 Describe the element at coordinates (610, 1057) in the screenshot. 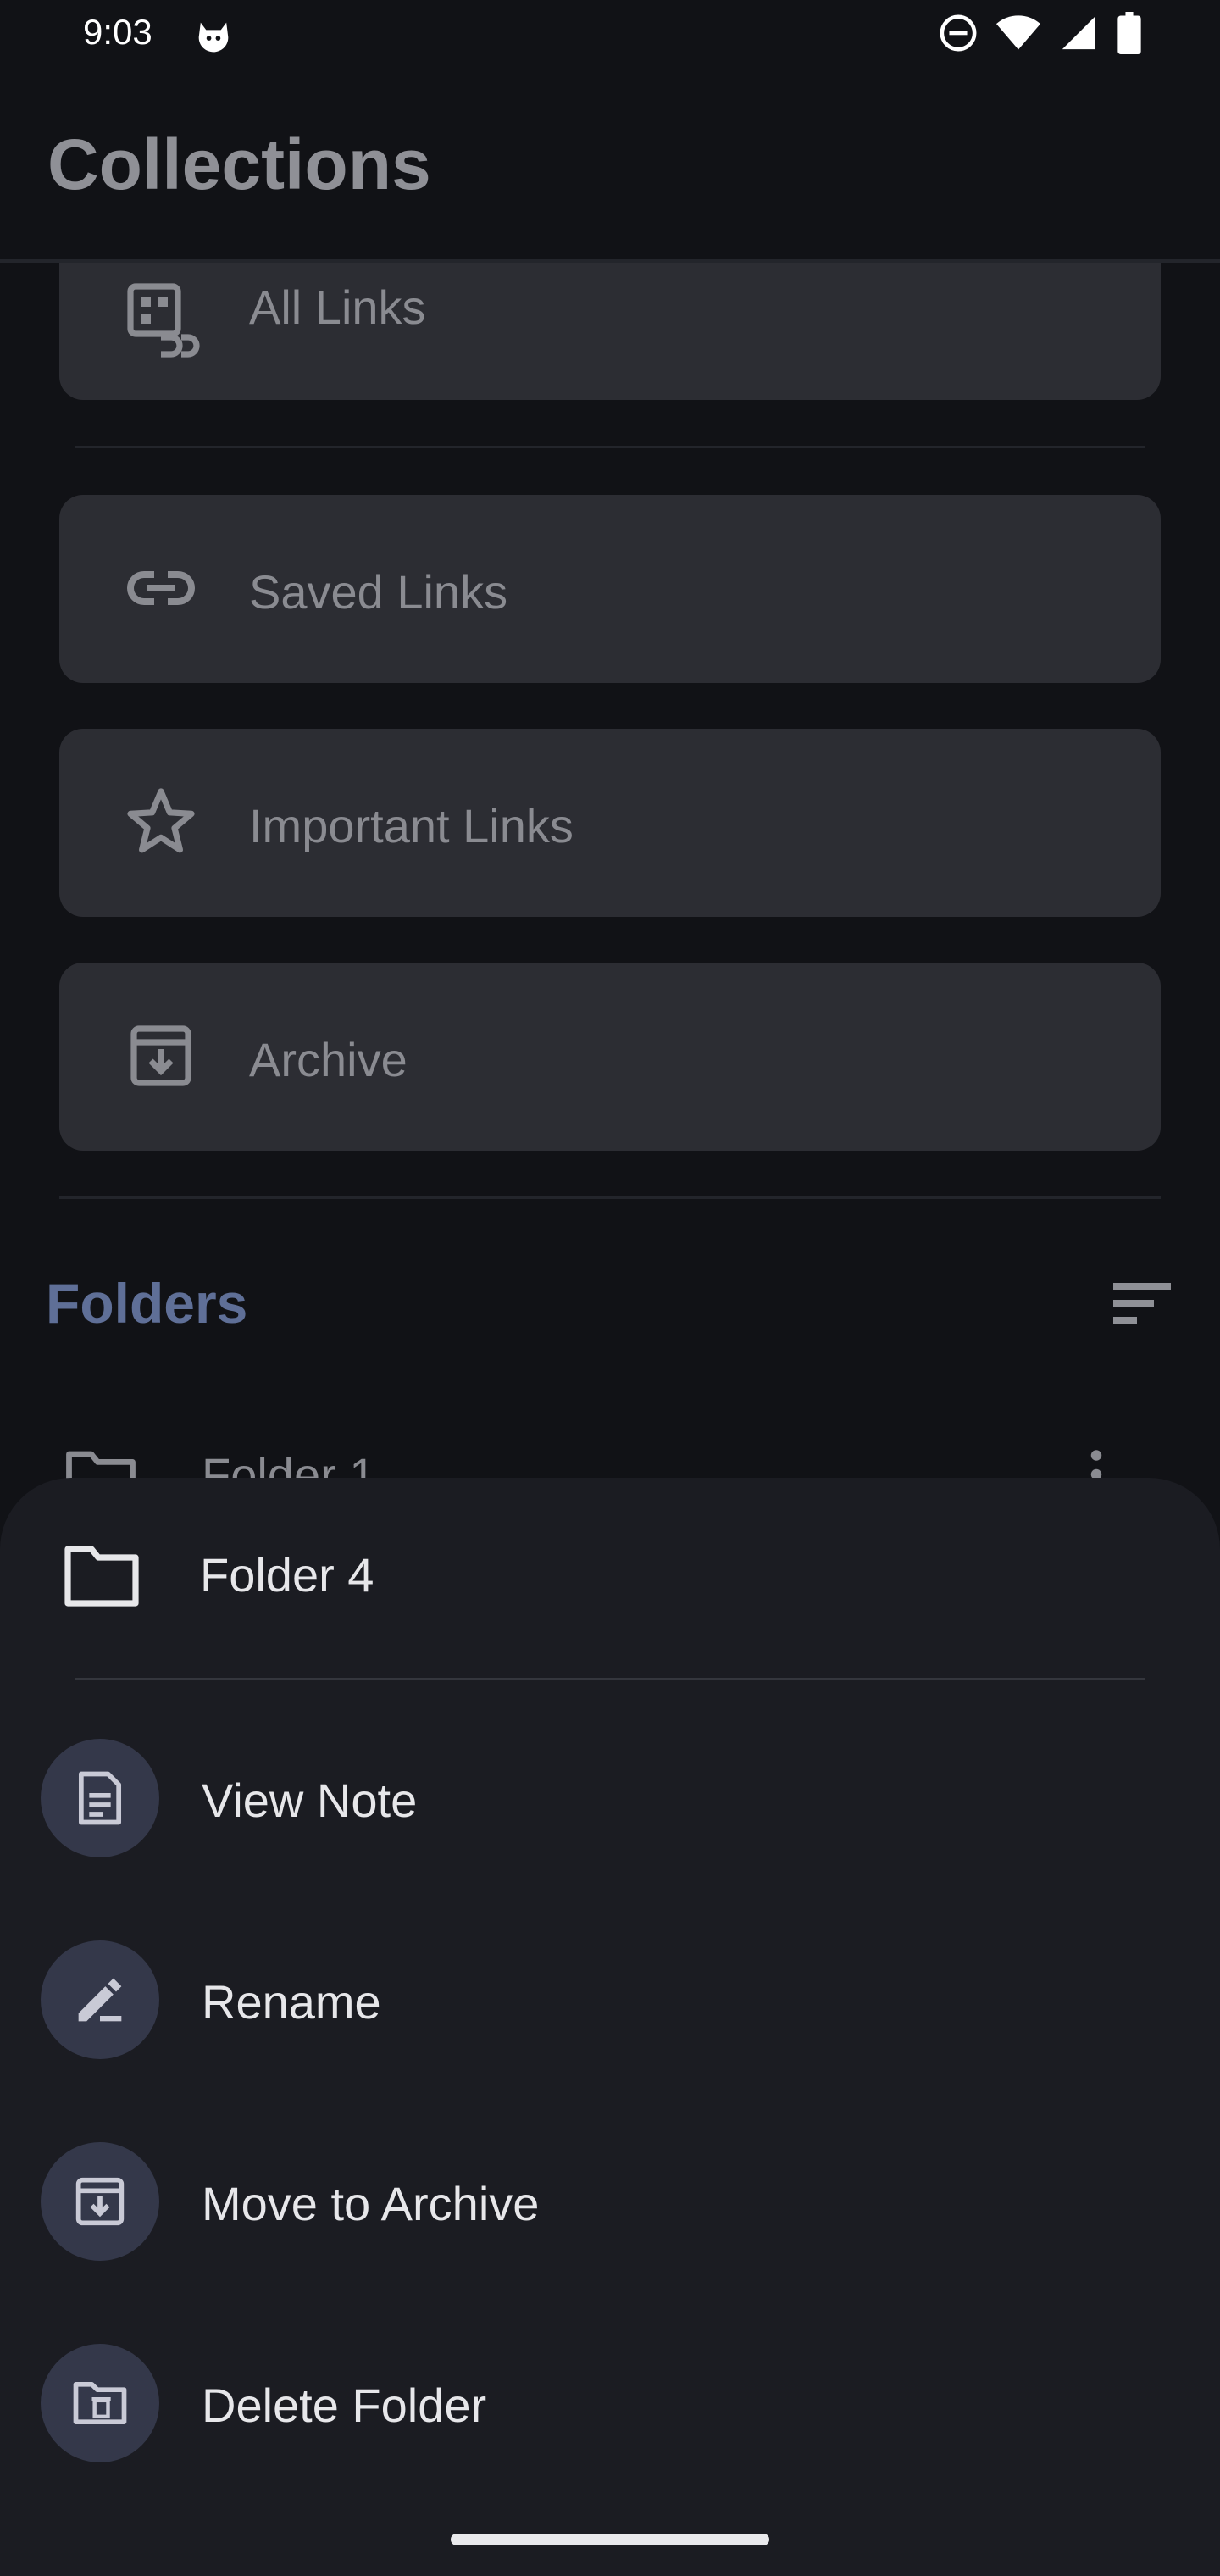

I see `collection-card-archive: Archive` at that location.